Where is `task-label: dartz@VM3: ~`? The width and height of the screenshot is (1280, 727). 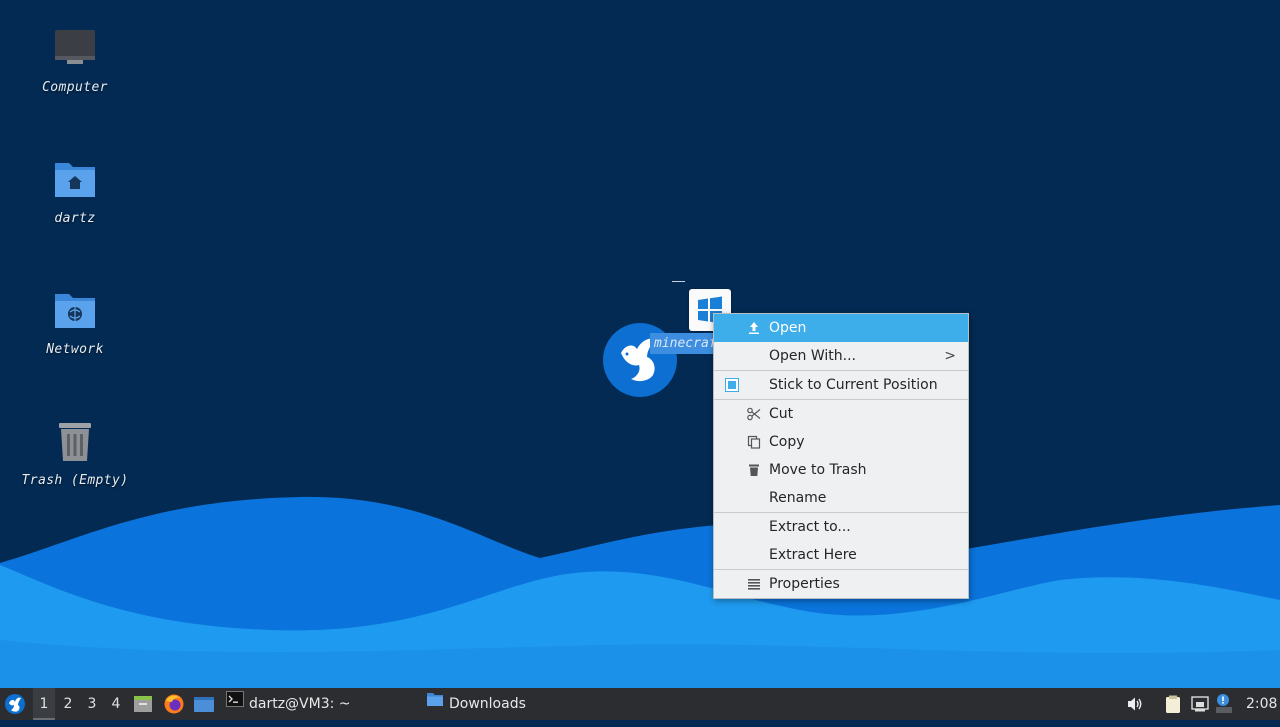 task-label: dartz@VM3: ~ is located at coordinates (300, 704).